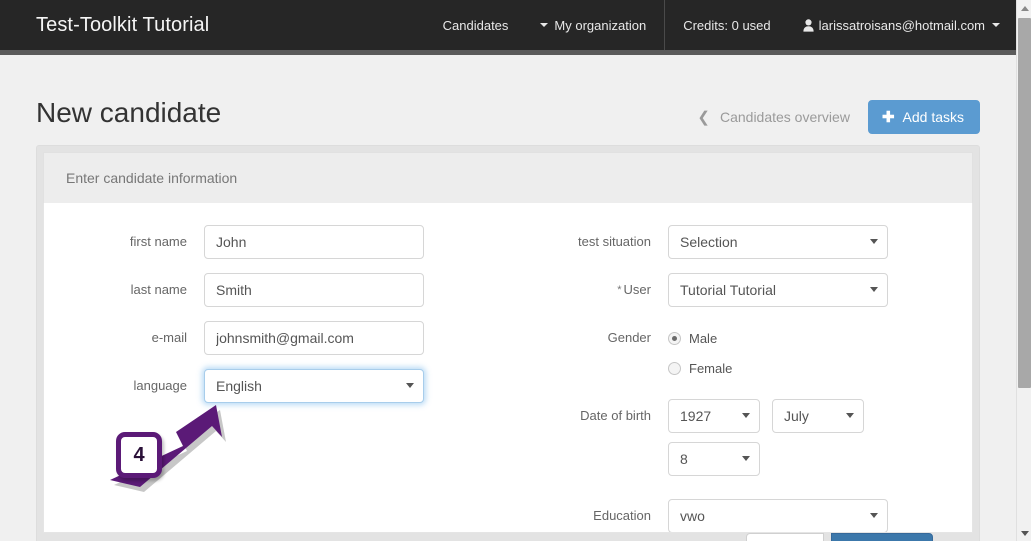 Image resolution: width=1031 pixels, height=541 pixels. Describe the element at coordinates (711, 368) in the screenshot. I see `radio-female-label: Female` at that location.